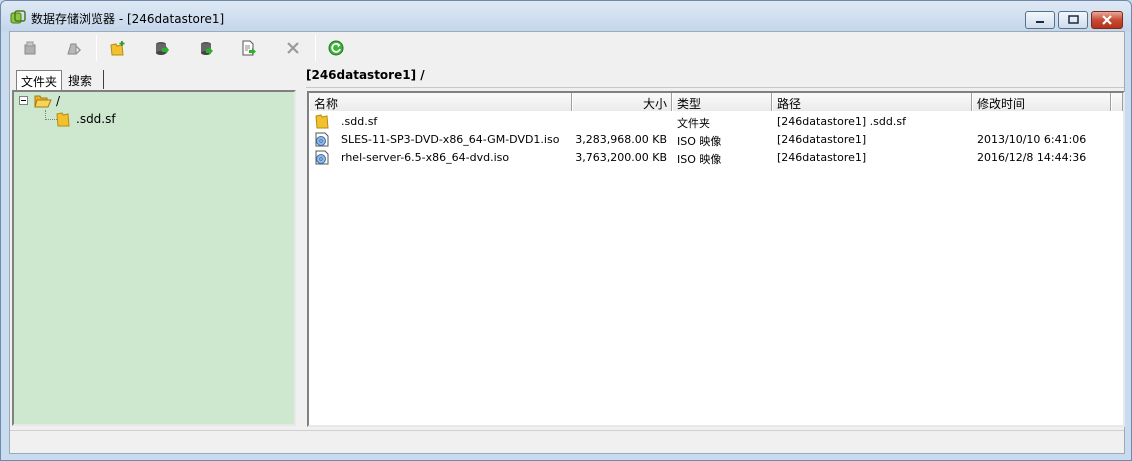  I want to click on restore-button, so click(1073, 20).